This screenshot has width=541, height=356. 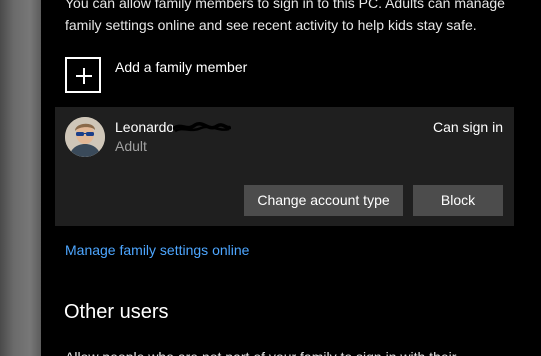 I want to click on member-signin-status: Can sign in, so click(x=467, y=127).